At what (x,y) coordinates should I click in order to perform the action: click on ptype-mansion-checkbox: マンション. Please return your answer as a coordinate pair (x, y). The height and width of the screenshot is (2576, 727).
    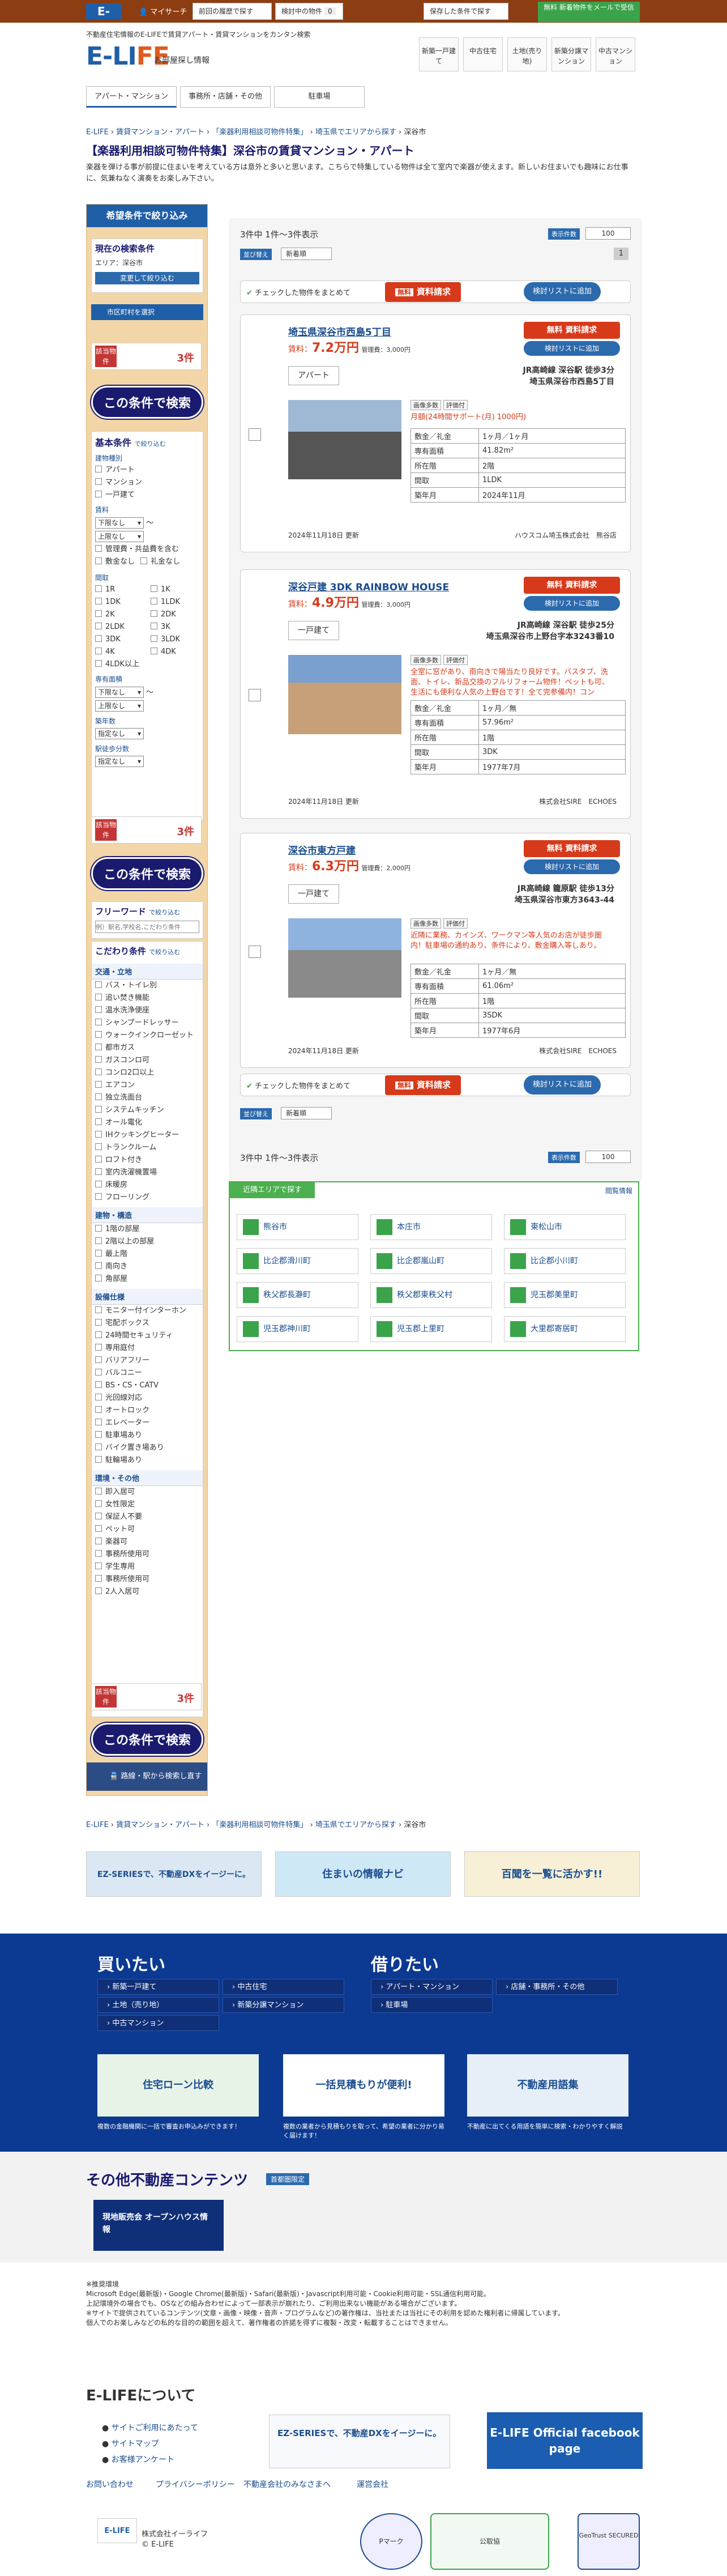
    Looking at the image, I should click on (147, 483).